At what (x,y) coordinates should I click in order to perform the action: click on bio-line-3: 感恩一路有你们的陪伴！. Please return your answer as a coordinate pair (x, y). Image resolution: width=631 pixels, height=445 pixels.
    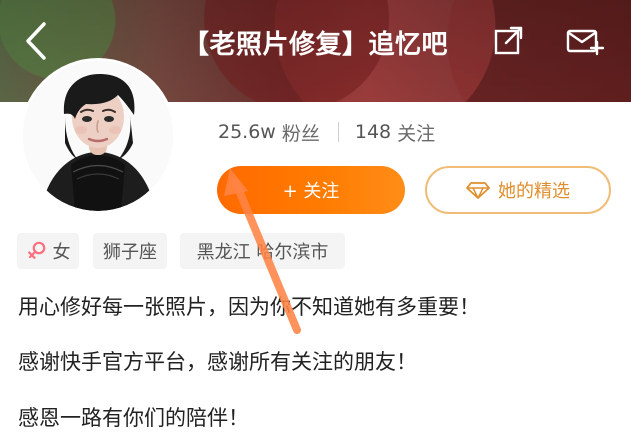
    Looking at the image, I should click on (133, 418).